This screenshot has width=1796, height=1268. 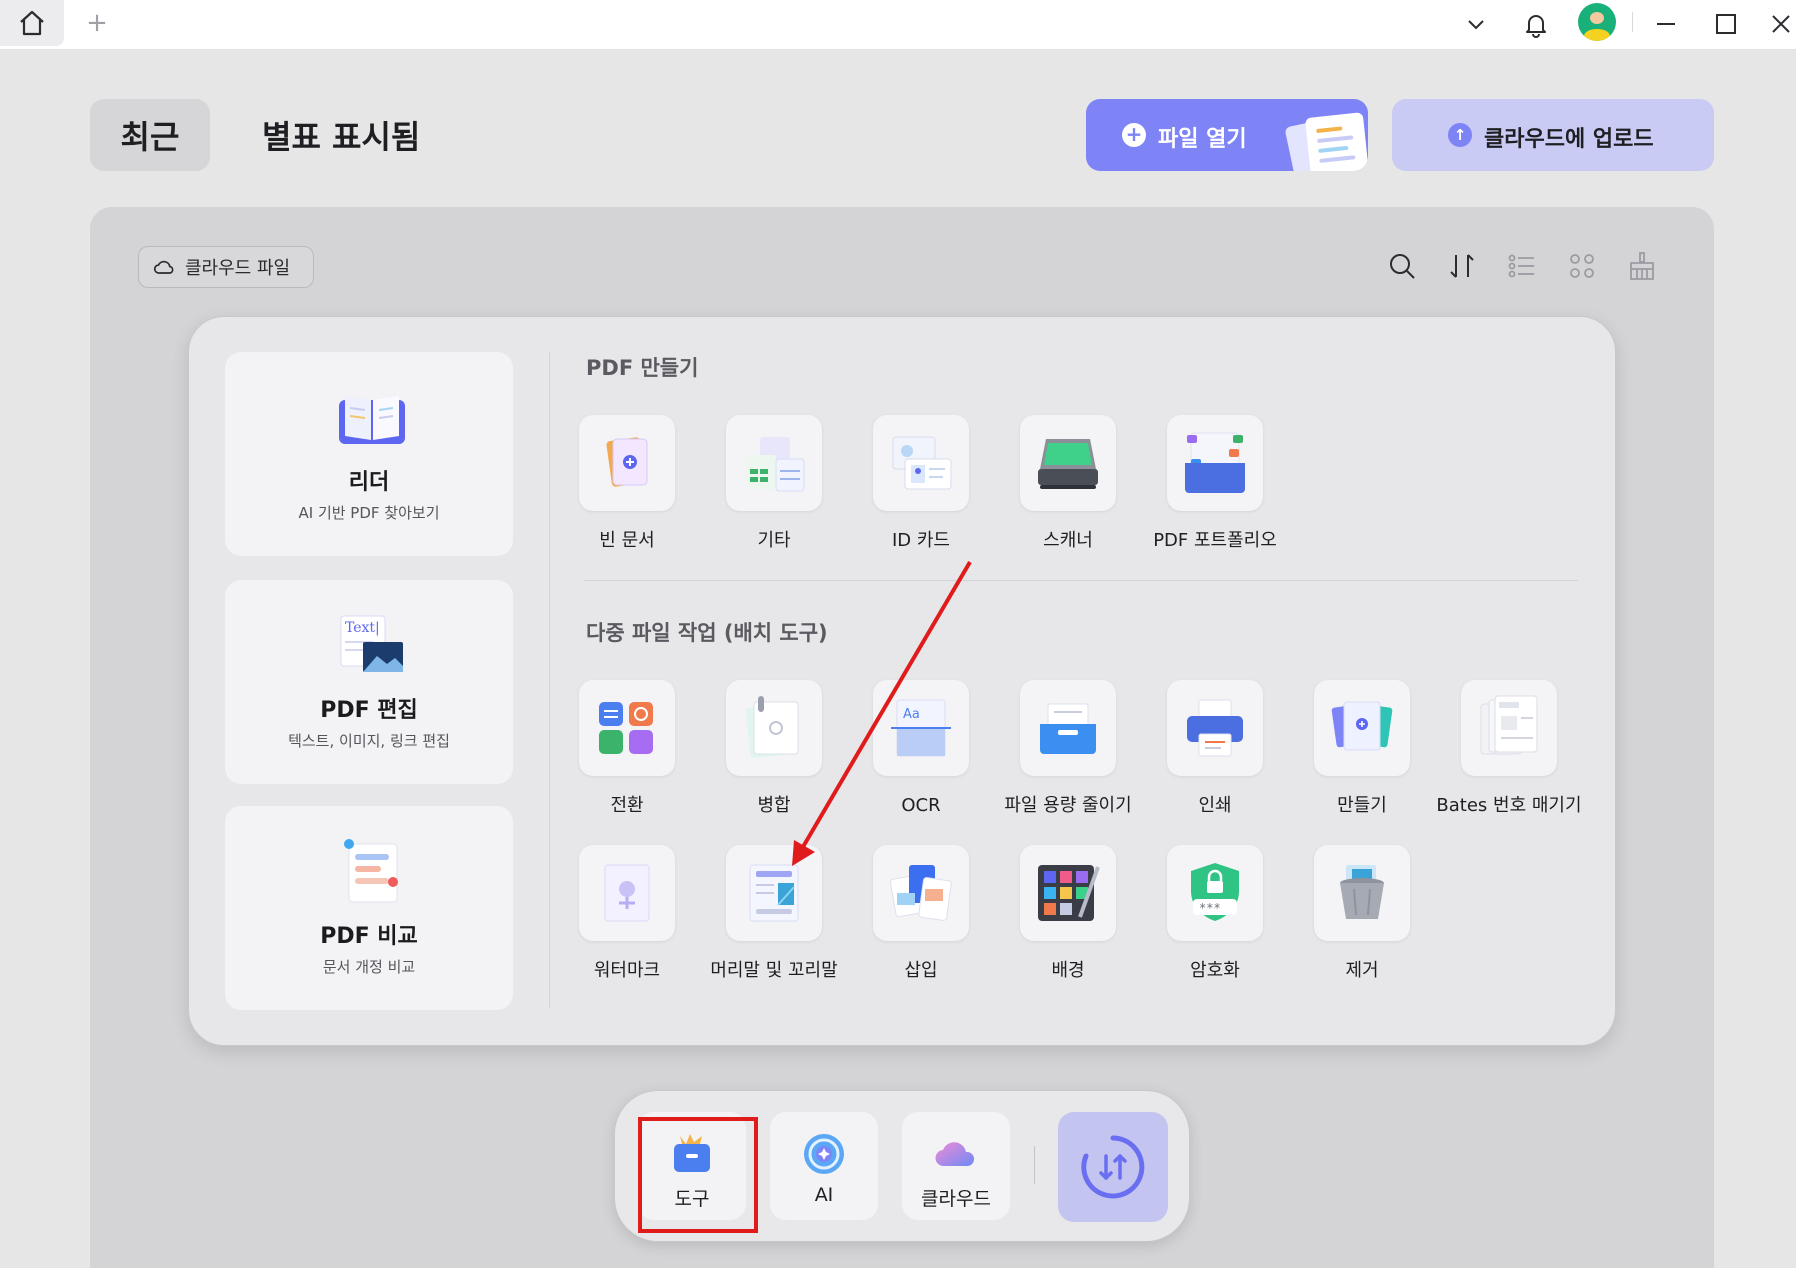 What do you see at coordinates (362, 628) in the screenshot?
I see `text-sample-label: Text|` at bounding box center [362, 628].